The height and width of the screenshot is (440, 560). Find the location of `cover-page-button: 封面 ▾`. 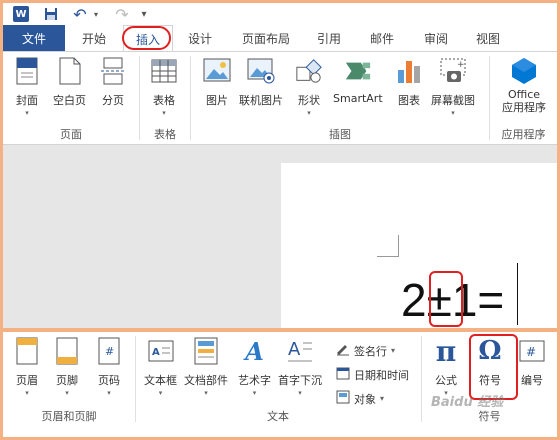

cover-page-button: 封面 ▾ is located at coordinates (27, 86).